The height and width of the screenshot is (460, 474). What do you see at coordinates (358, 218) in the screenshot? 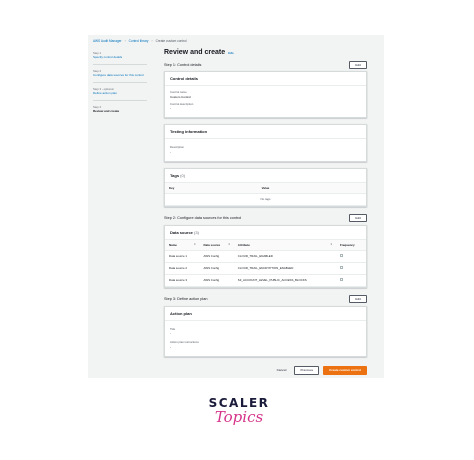
I see `step2-edit-button: Edit` at bounding box center [358, 218].